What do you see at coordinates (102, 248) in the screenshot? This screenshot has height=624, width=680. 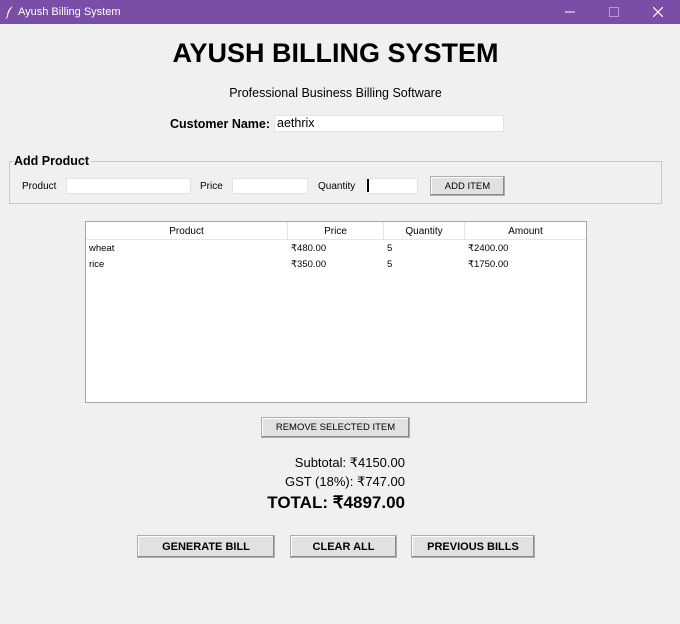 I see `cell-product: wheat` at bounding box center [102, 248].